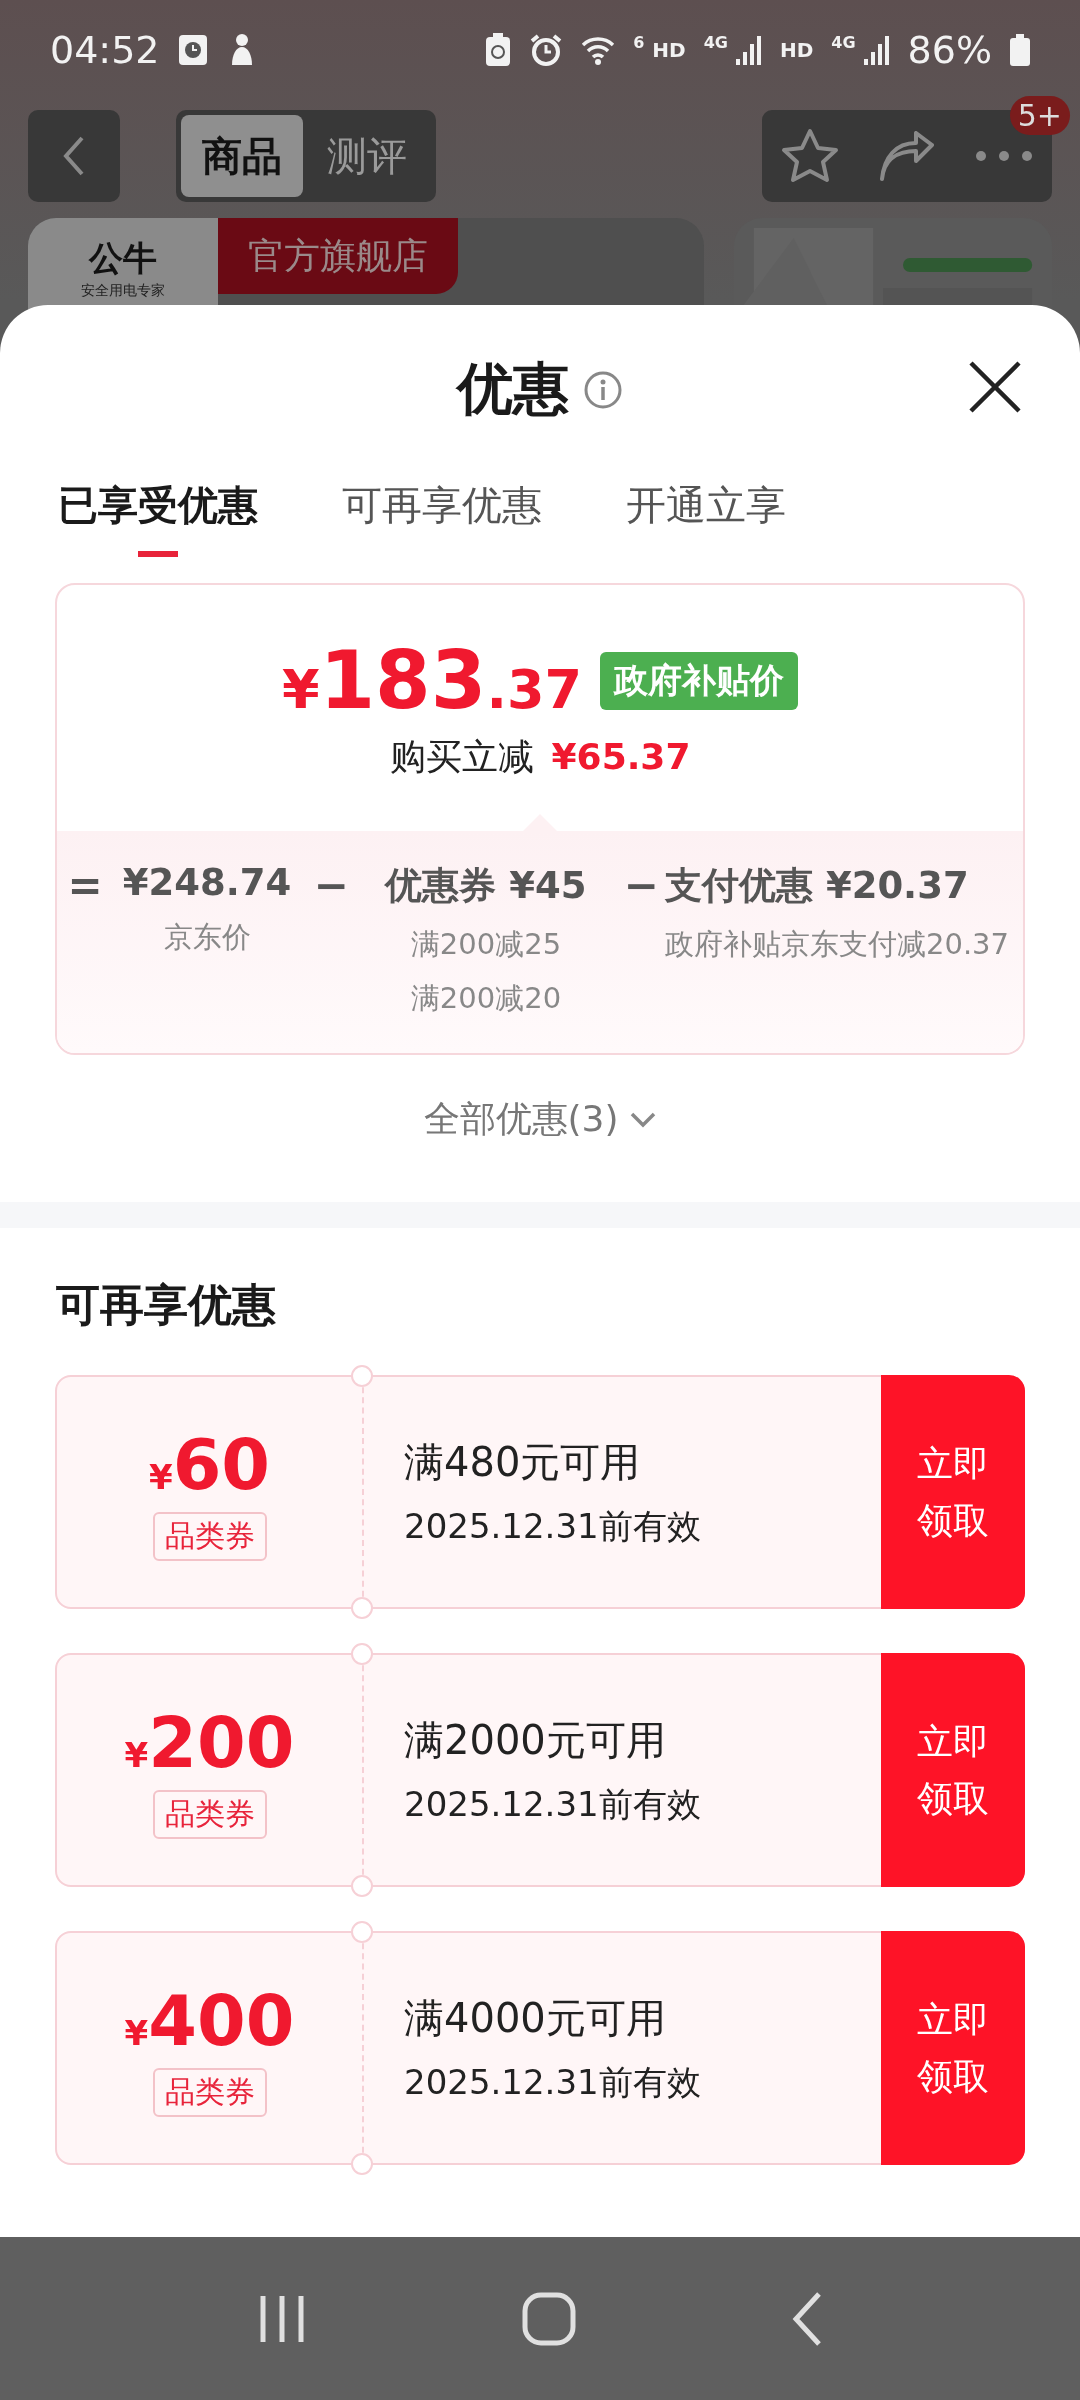  What do you see at coordinates (498, 50) in the screenshot?
I see `battery-saver-icon` at bounding box center [498, 50].